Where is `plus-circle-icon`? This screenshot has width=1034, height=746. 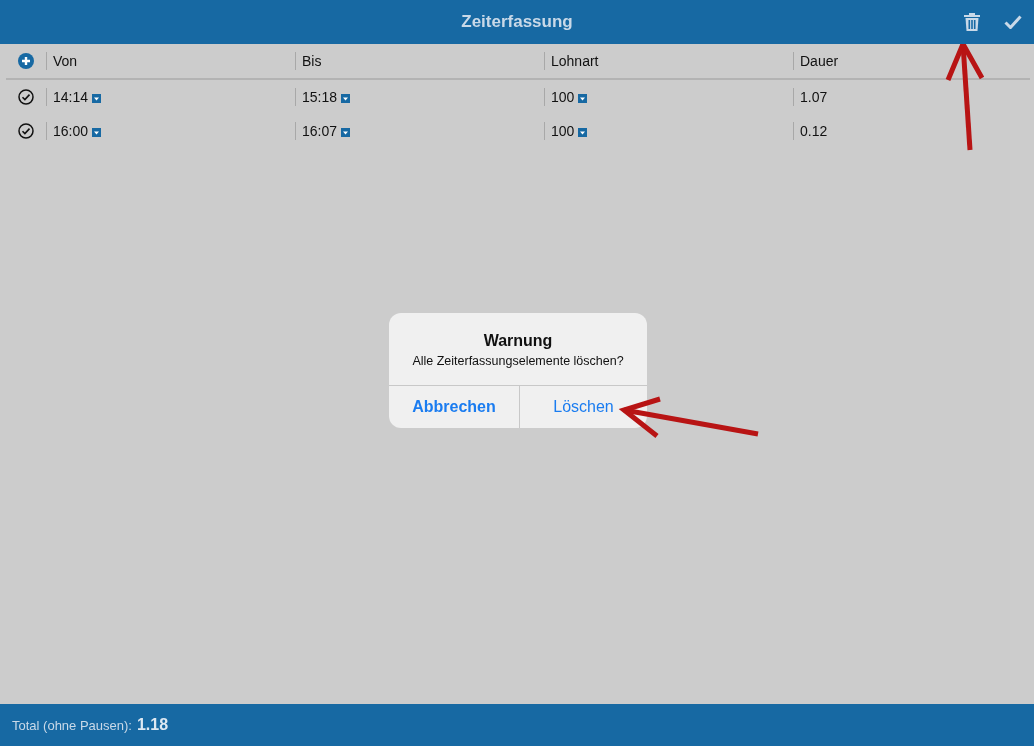 plus-circle-icon is located at coordinates (26, 61).